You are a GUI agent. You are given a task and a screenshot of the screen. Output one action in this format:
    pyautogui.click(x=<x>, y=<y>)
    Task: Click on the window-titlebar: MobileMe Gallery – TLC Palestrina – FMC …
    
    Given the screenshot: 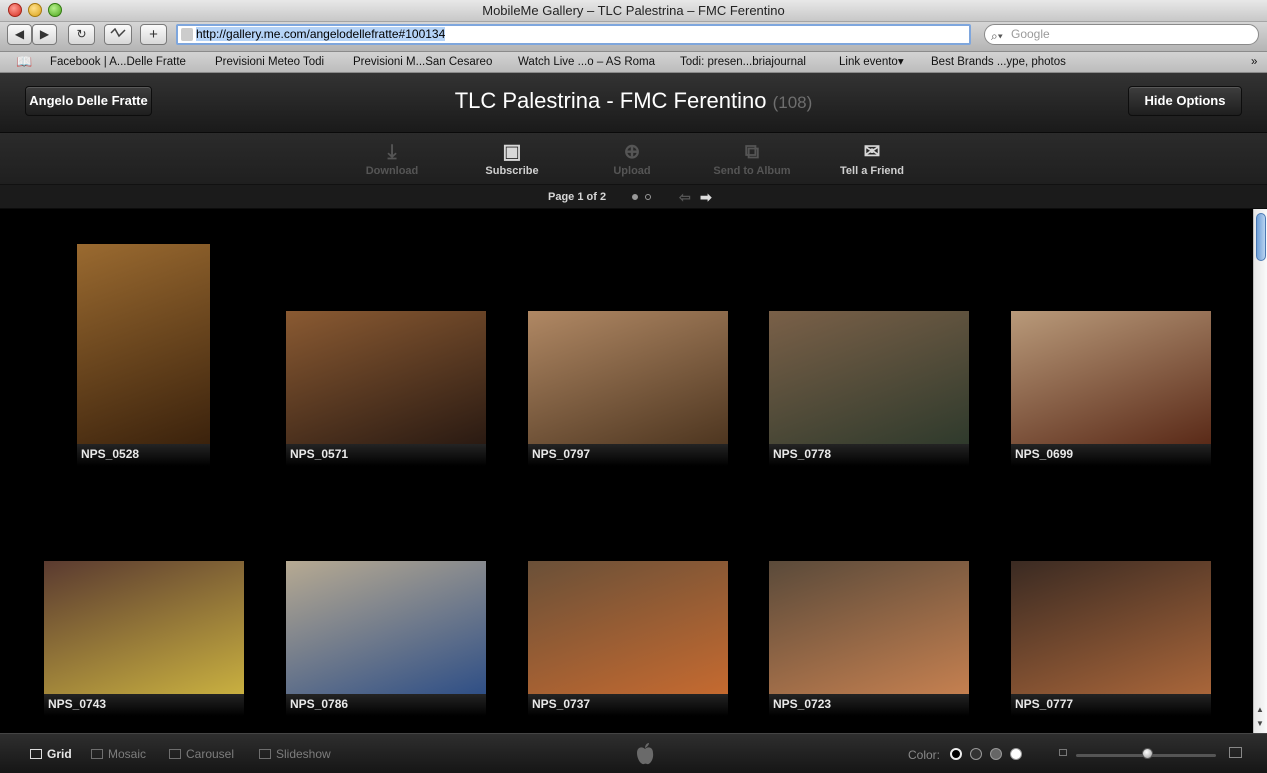 What is the action you would take?
    pyautogui.click(x=633, y=11)
    